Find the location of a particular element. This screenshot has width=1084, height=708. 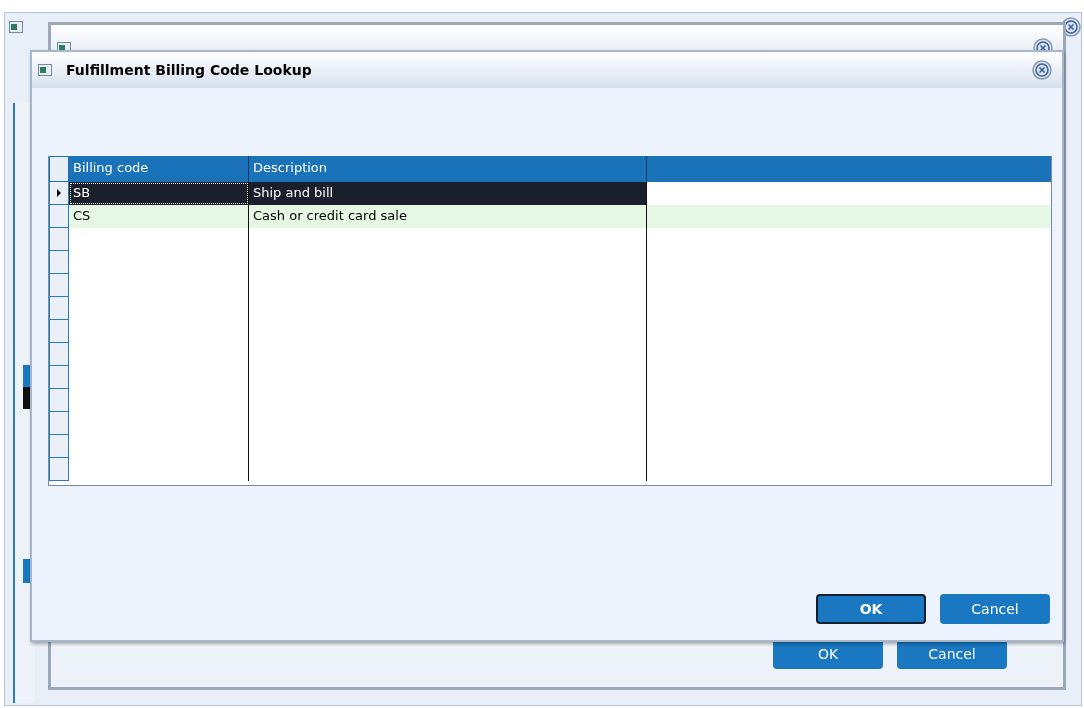

table-row: SB Ship and bill is located at coordinates (550, 193).